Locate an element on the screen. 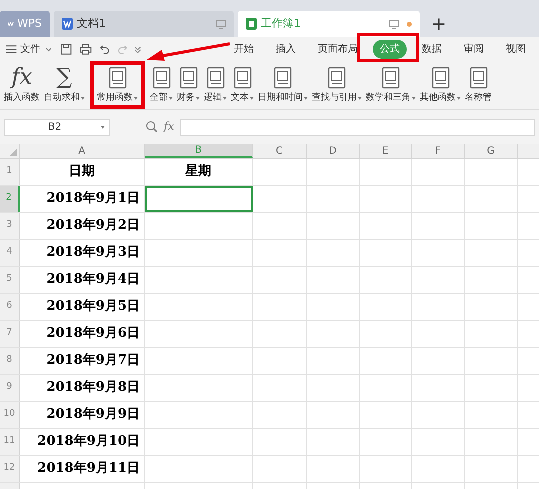  ribbon-tab: 插入 is located at coordinates (286, 49).